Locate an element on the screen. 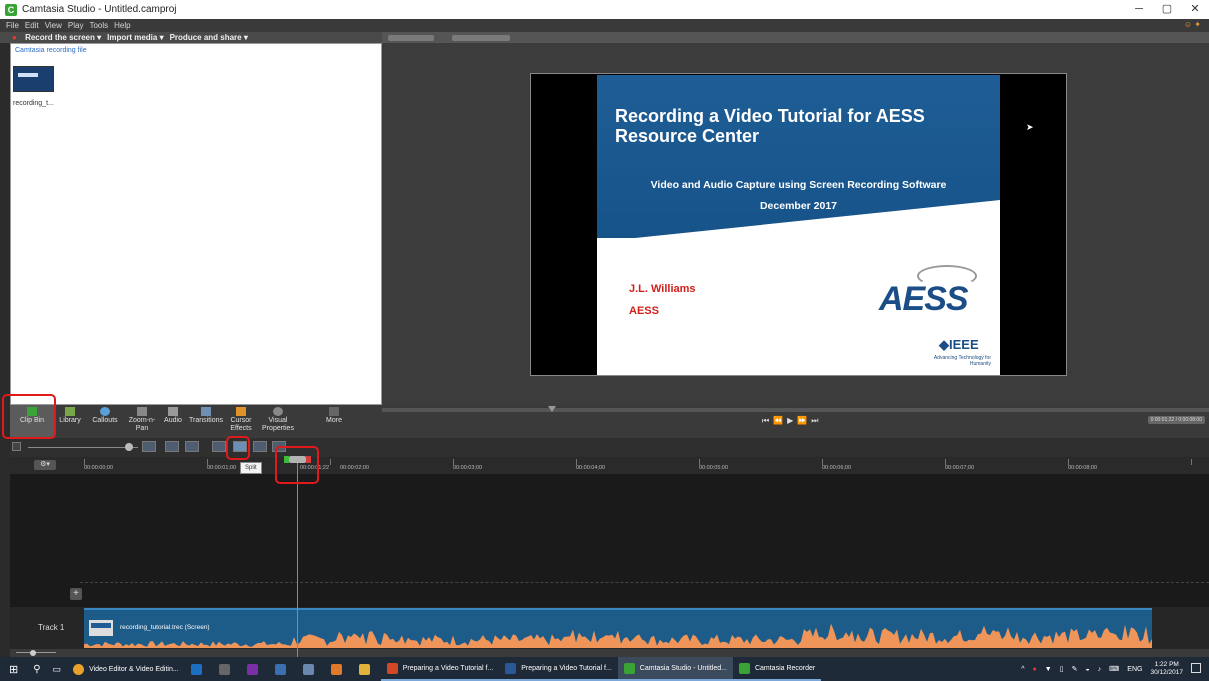 Image resolution: width=1209 pixels, height=681 pixels. skip-back-button: ⏮ is located at coordinates (765, 421).